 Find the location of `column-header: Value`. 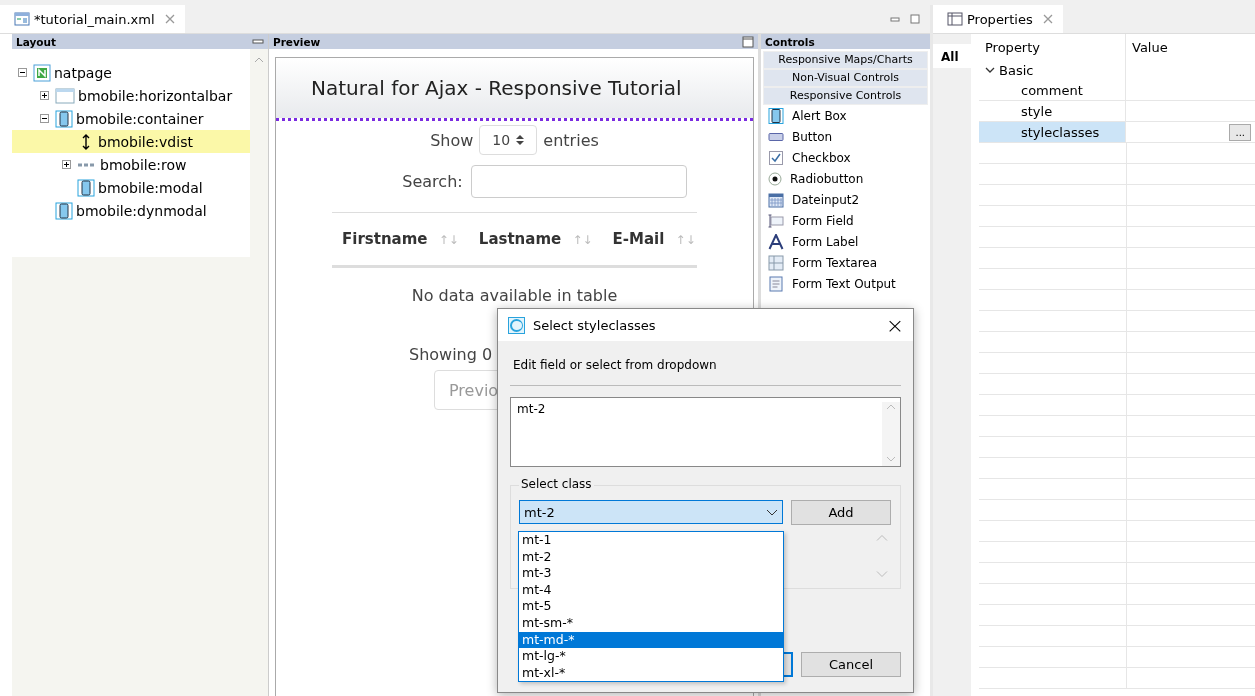

column-header: Value is located at coordinates (1150, 47).